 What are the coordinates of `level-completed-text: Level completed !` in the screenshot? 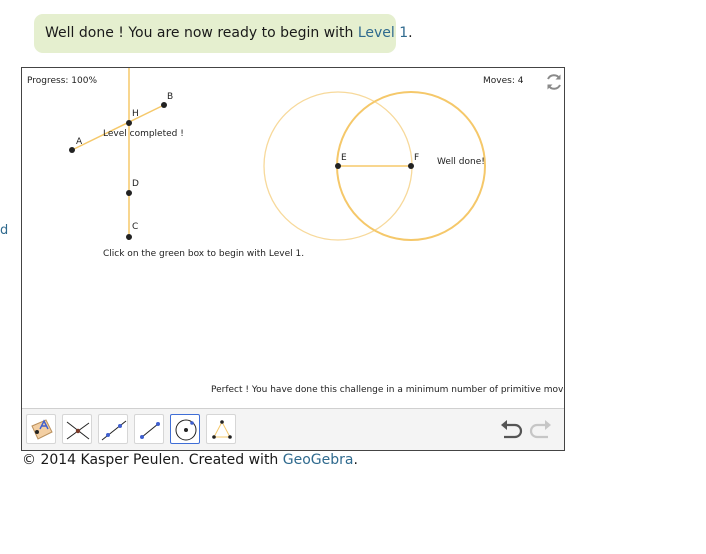 It's located at (143, 134).